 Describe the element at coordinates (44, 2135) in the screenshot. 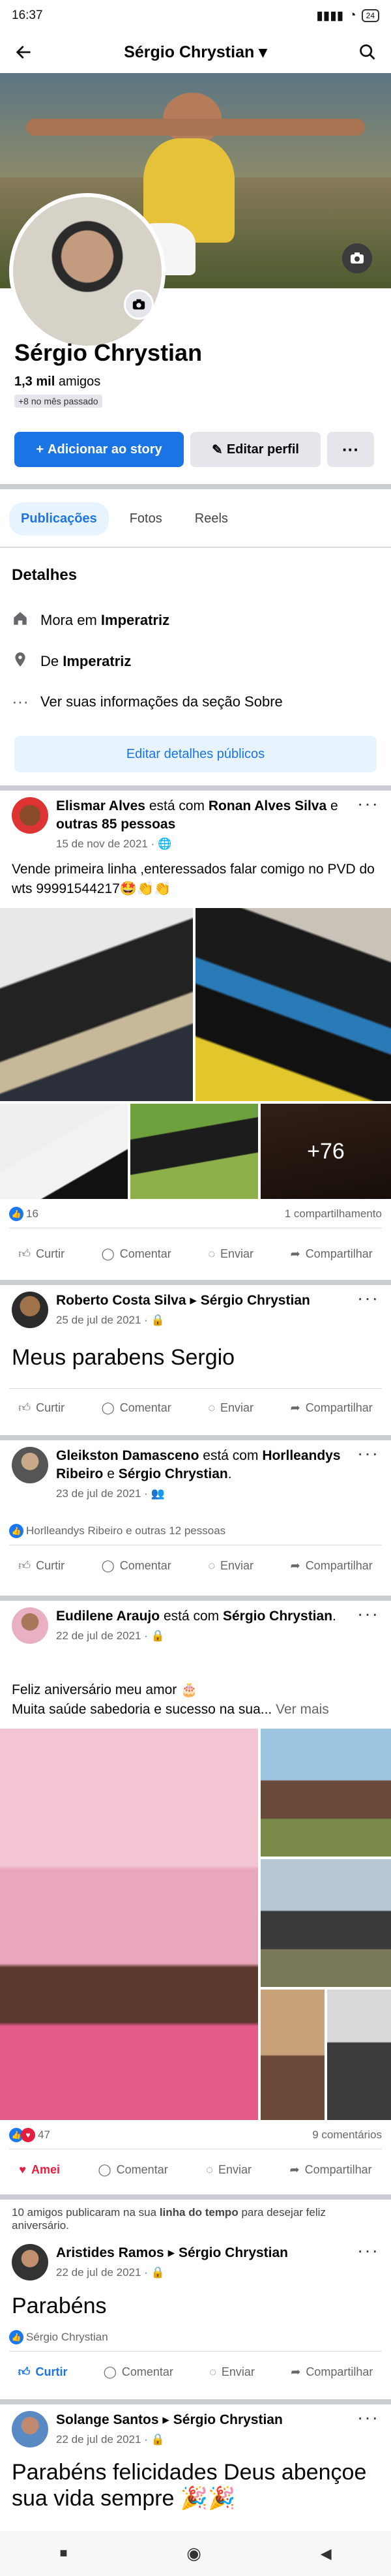

I see `reaction-count: 47` at that location.